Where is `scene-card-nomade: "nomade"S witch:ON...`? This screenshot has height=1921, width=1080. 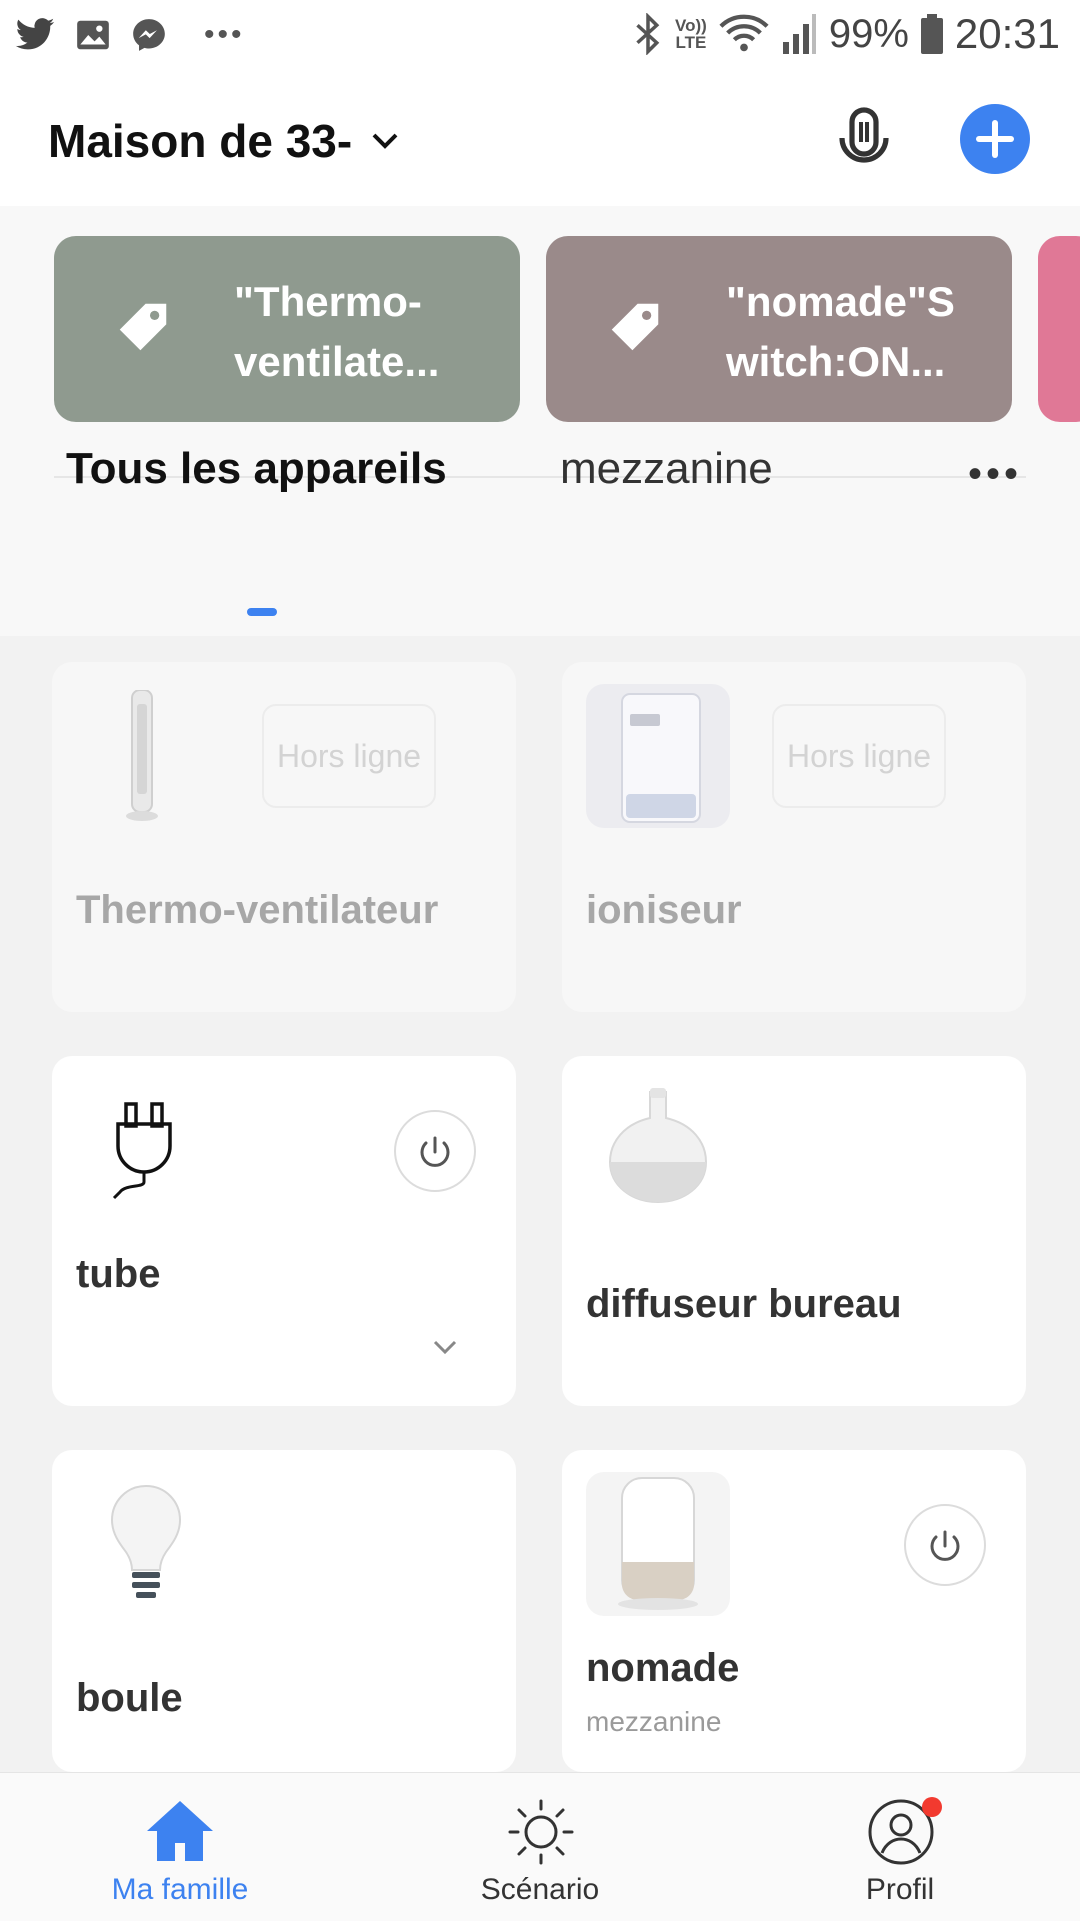
scene-card-nomade: "nomade"S witch:ON... is located at coordinates (779, 329).